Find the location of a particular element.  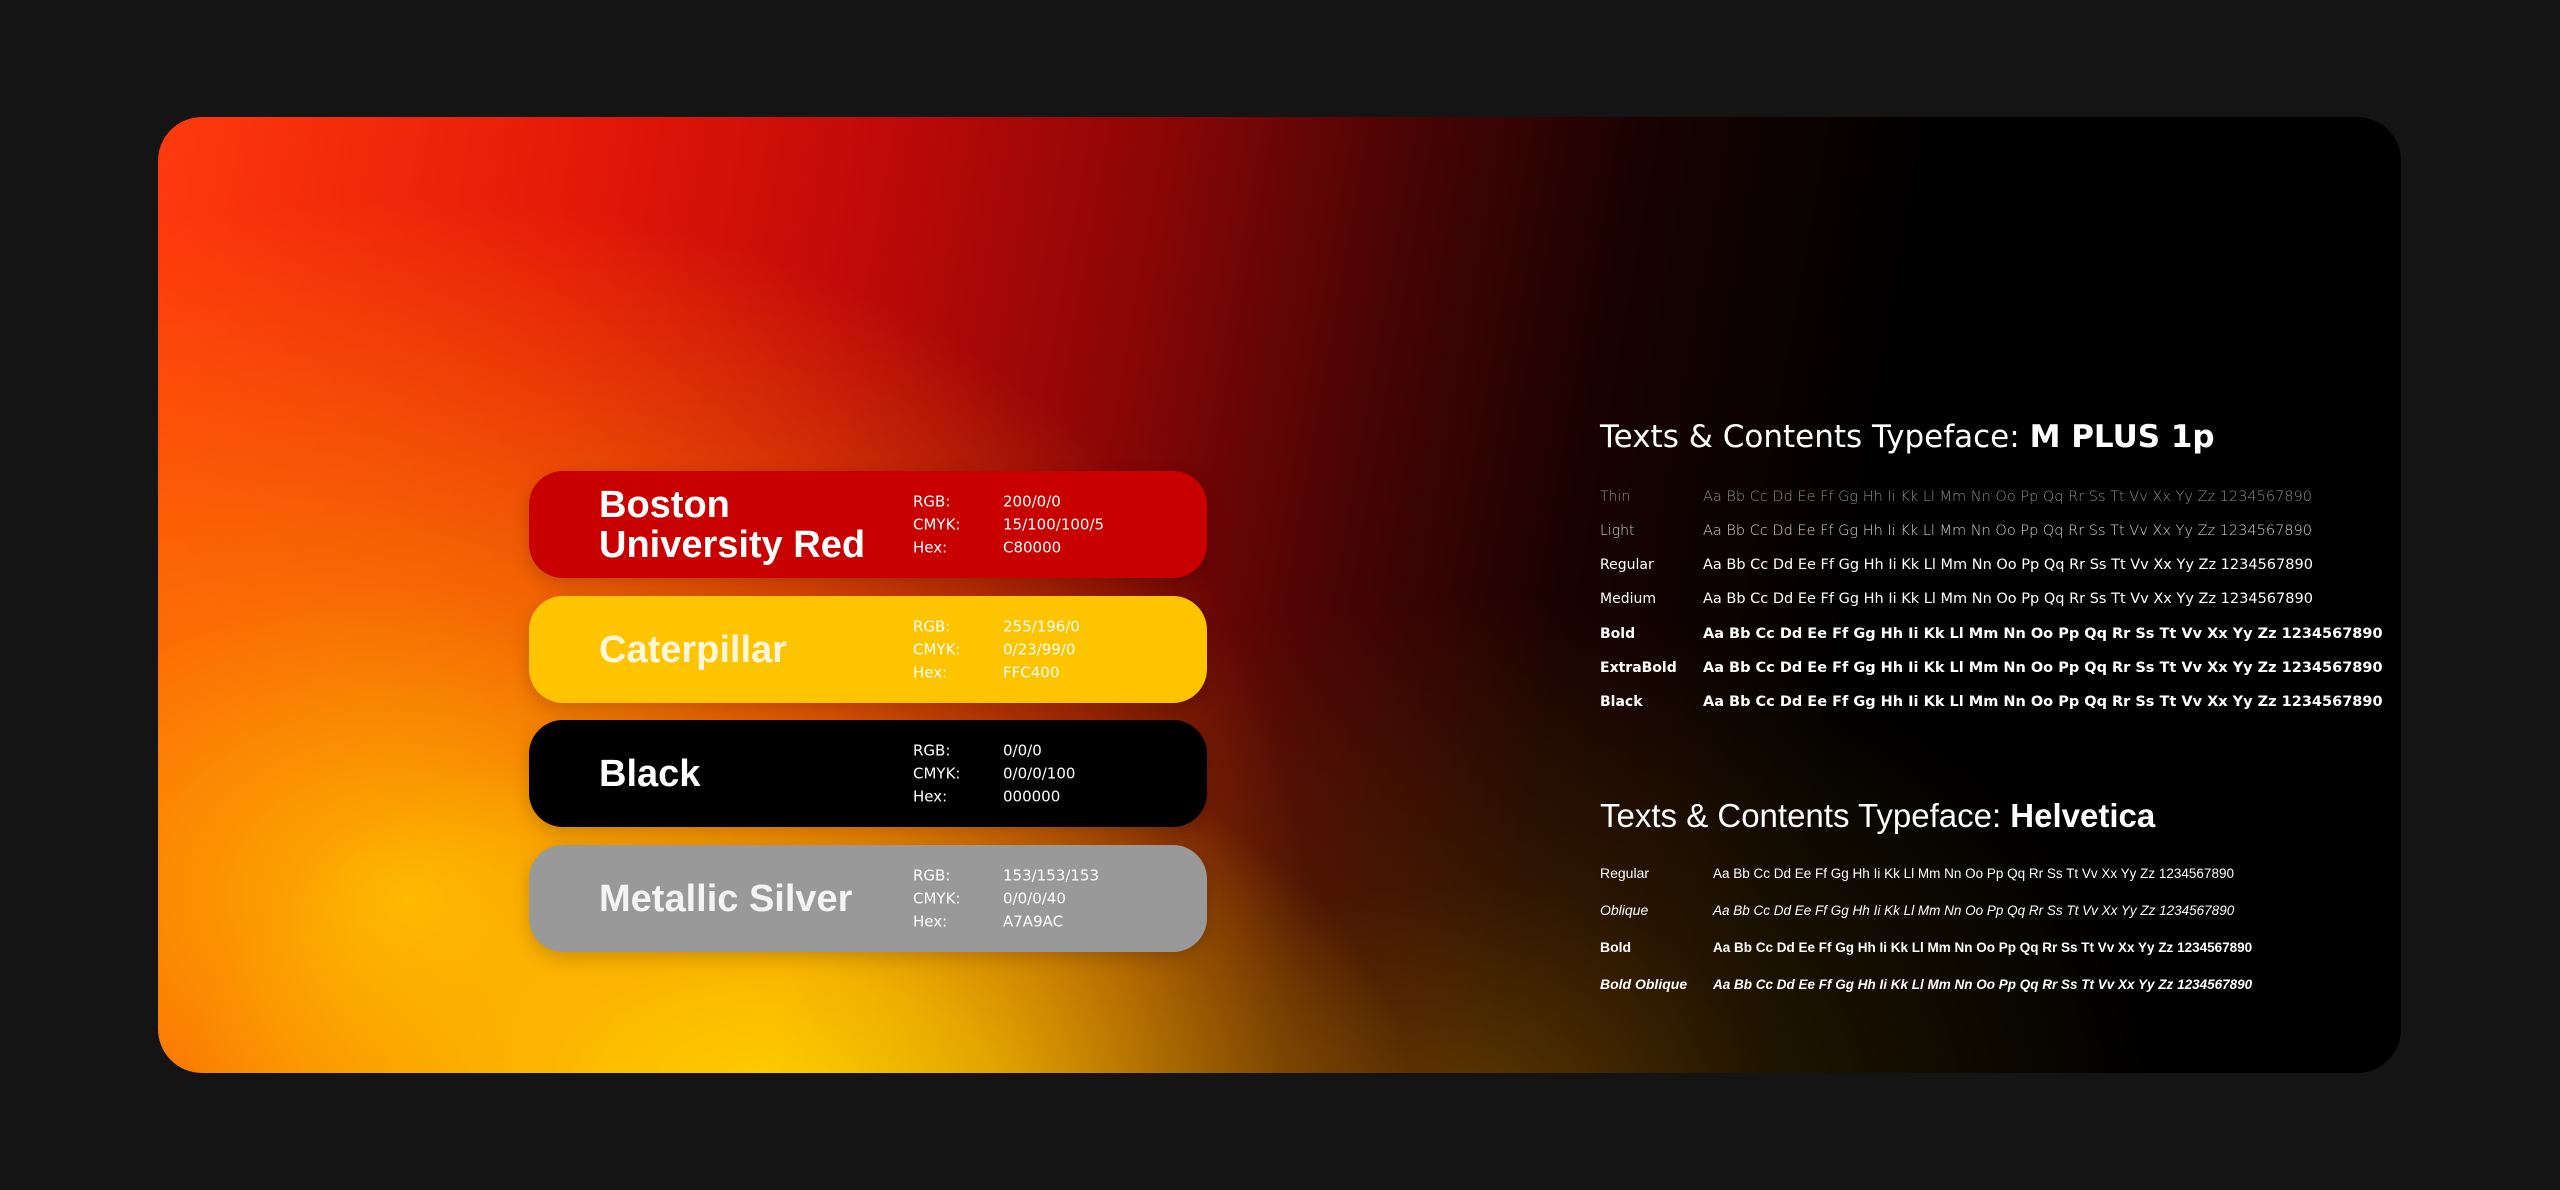

swatch-specs: RGB: 200/0/0 CMYK: 15/100/100/5 Hex: C80000 is located at coordinates (1008, 524).